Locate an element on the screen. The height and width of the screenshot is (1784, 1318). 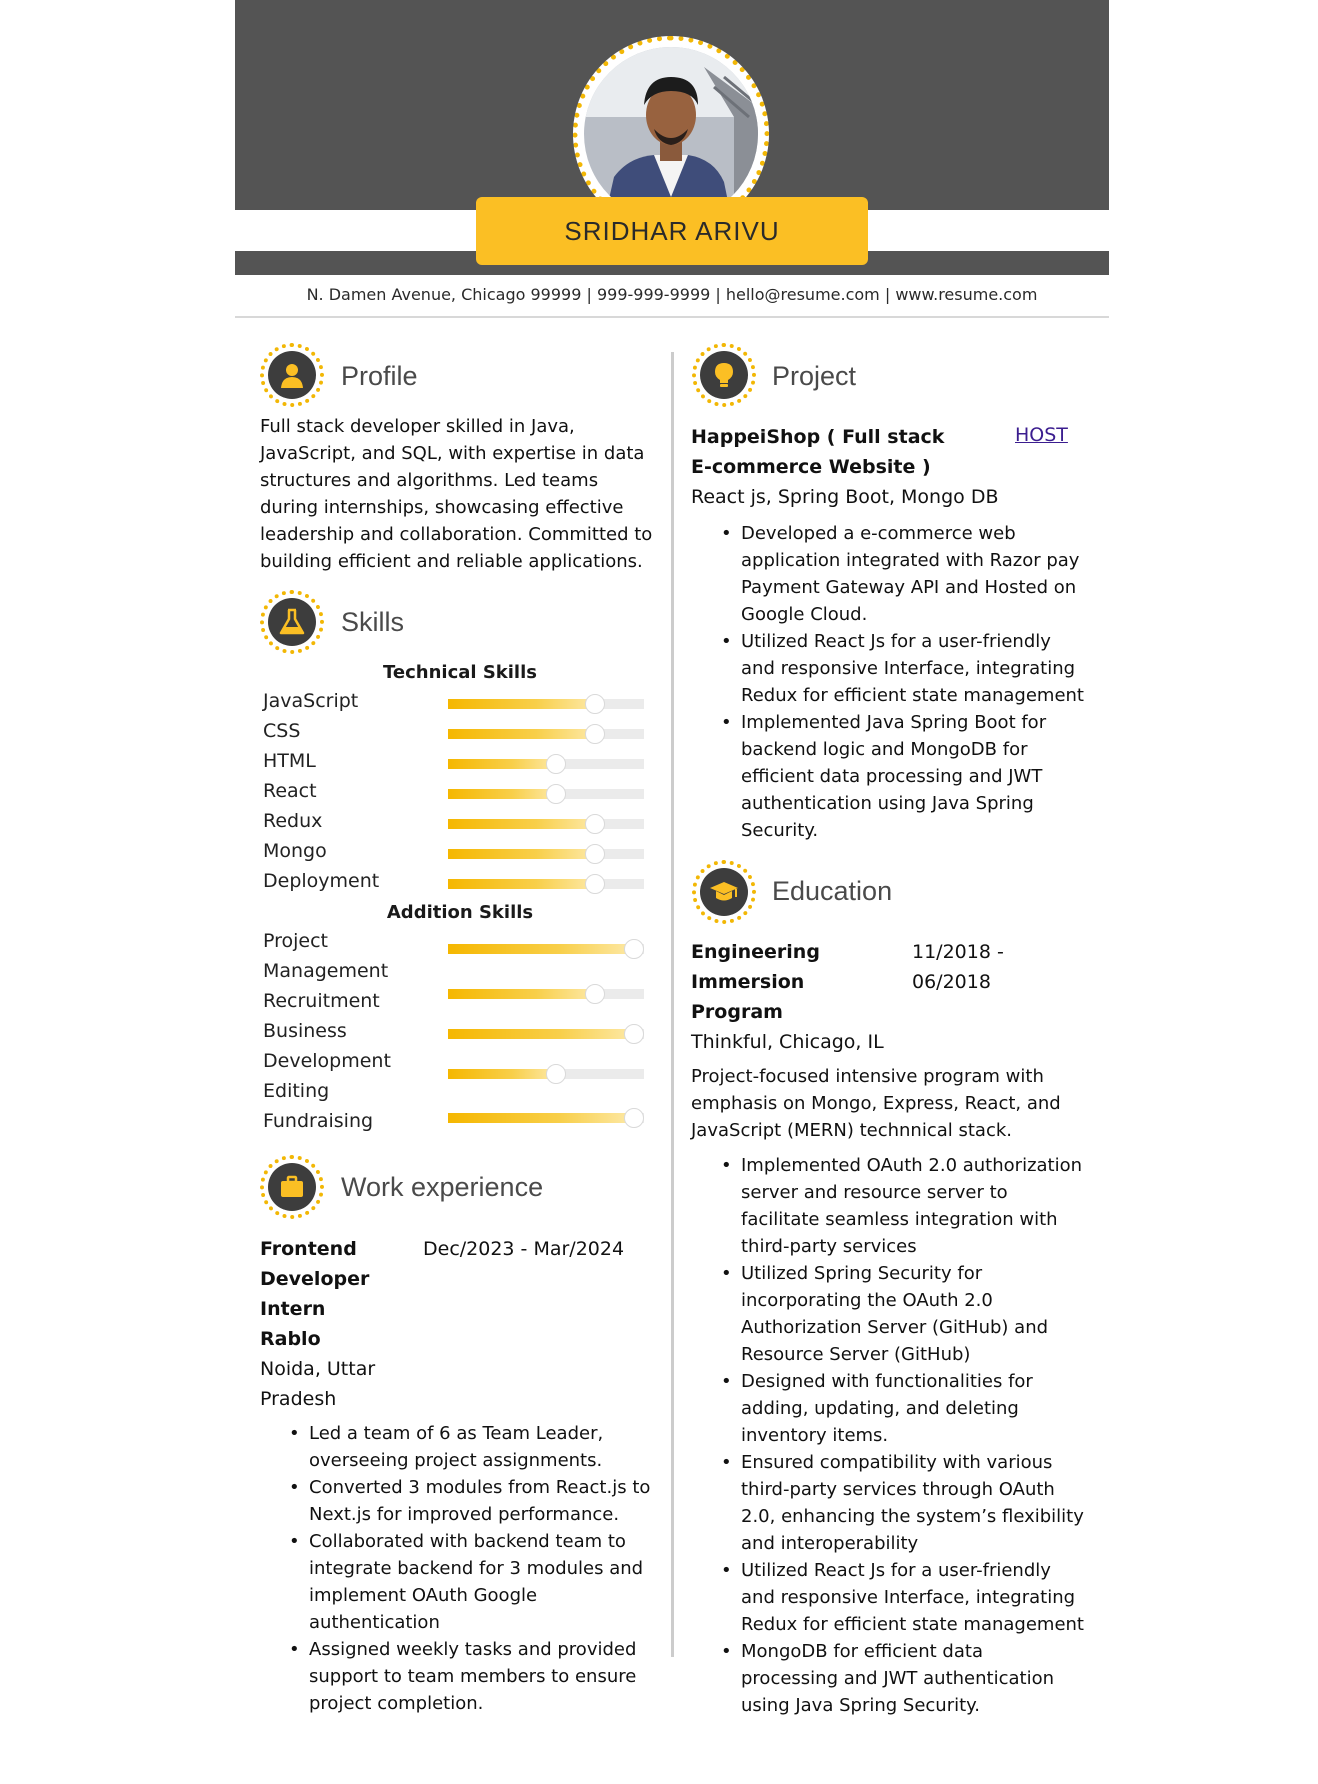
bullet-line: Redux for efficient state management is located at coordinates (912, 1624).